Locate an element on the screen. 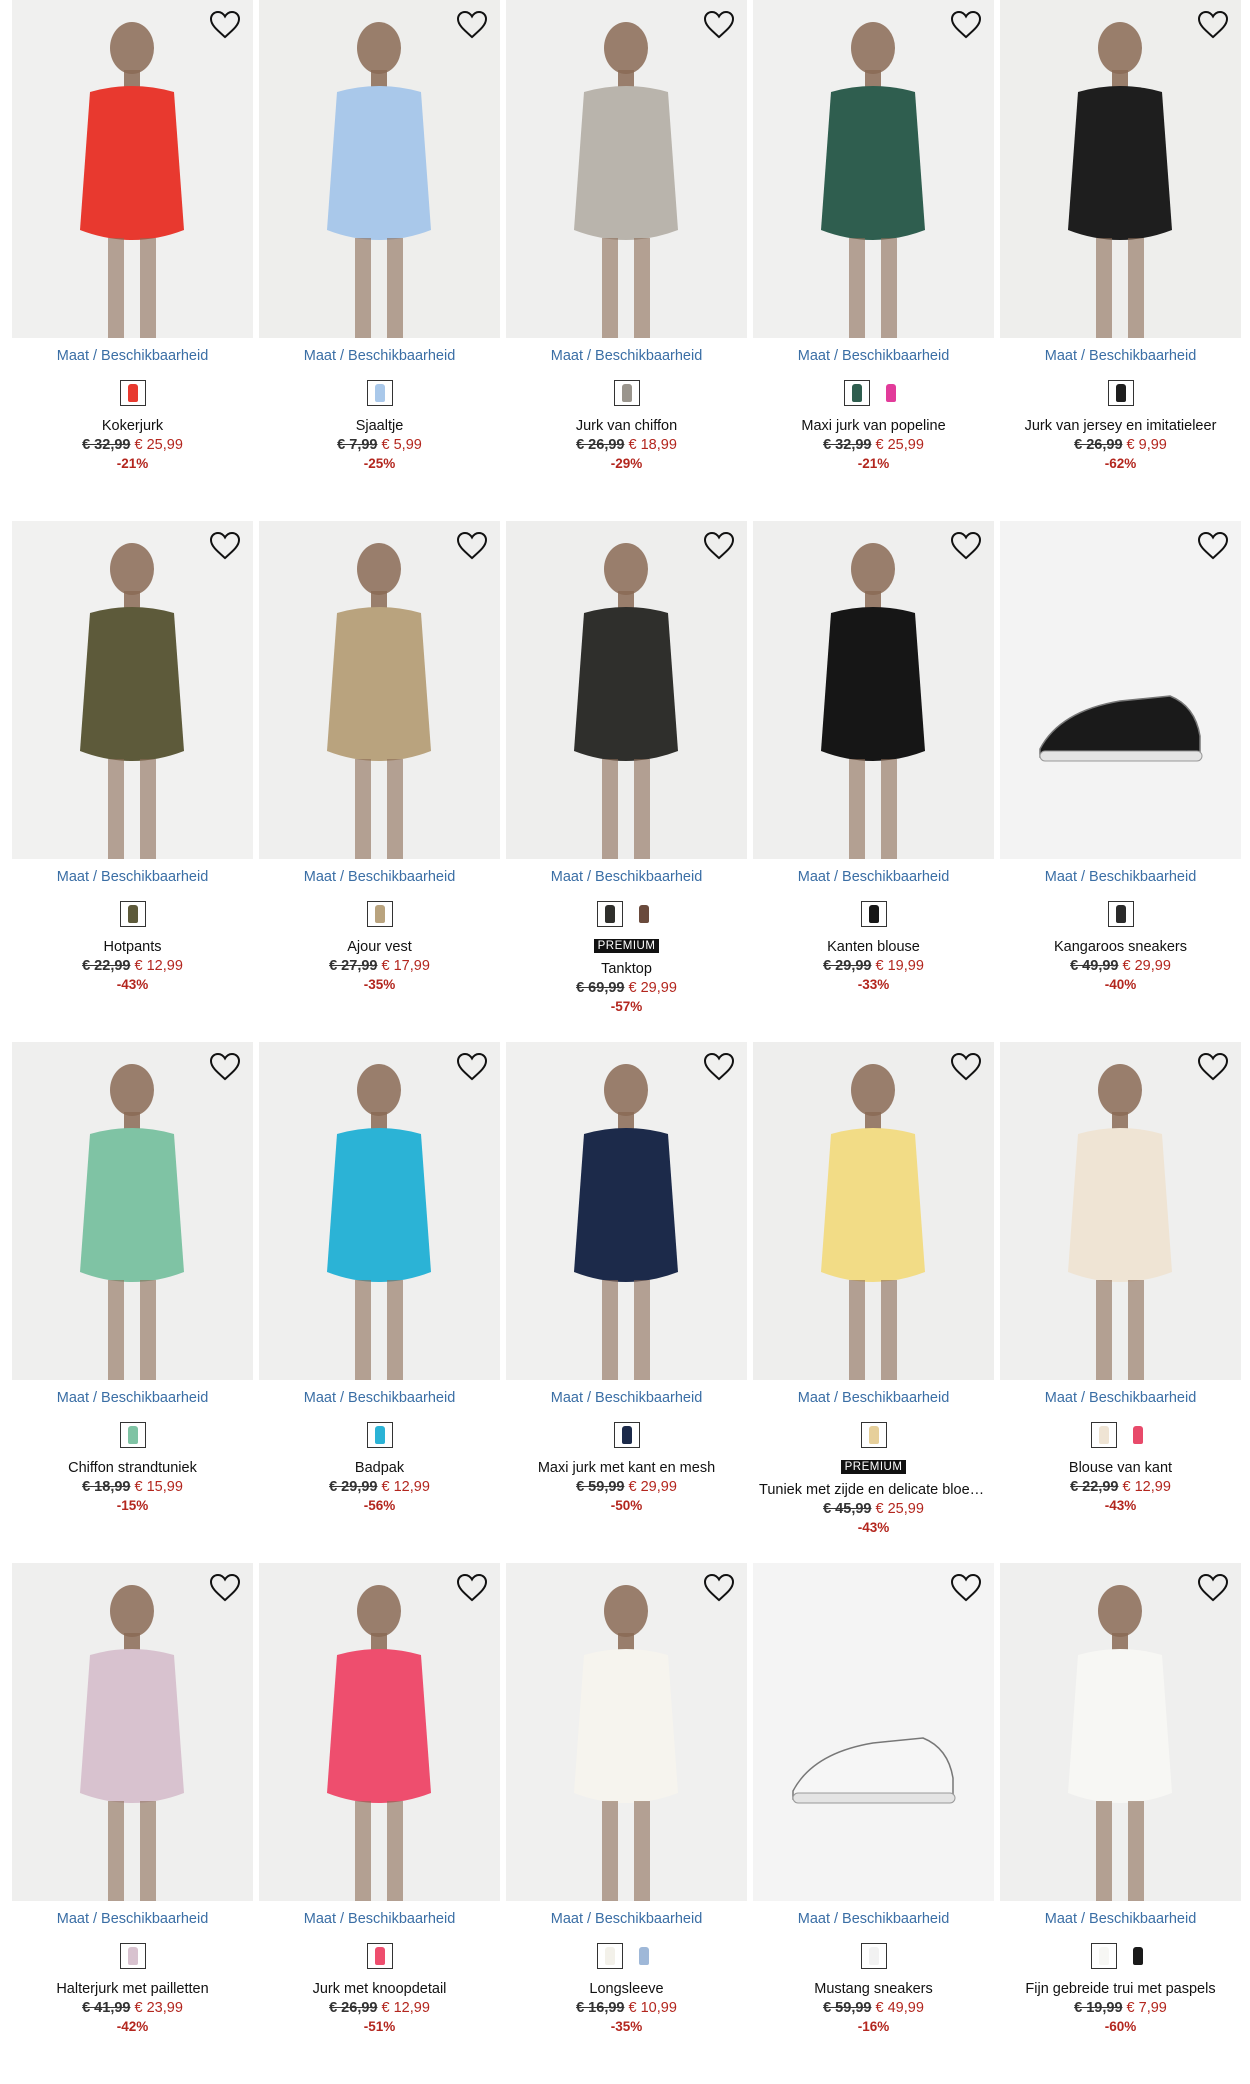 The image size is (1250, 2084). product-name: Maxi jurk van popeline is located at coordinates (873, 426).